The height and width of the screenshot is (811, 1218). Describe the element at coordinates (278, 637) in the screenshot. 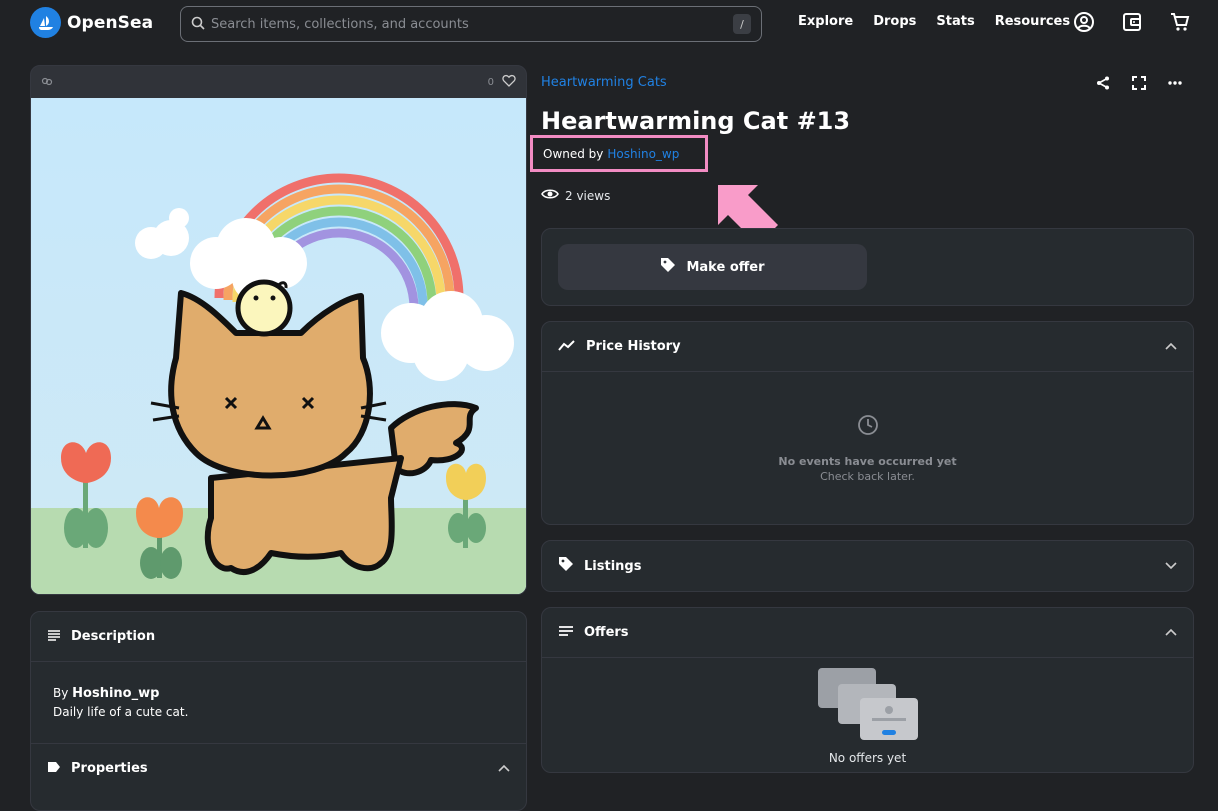

I see `description-header: Description` at that location.